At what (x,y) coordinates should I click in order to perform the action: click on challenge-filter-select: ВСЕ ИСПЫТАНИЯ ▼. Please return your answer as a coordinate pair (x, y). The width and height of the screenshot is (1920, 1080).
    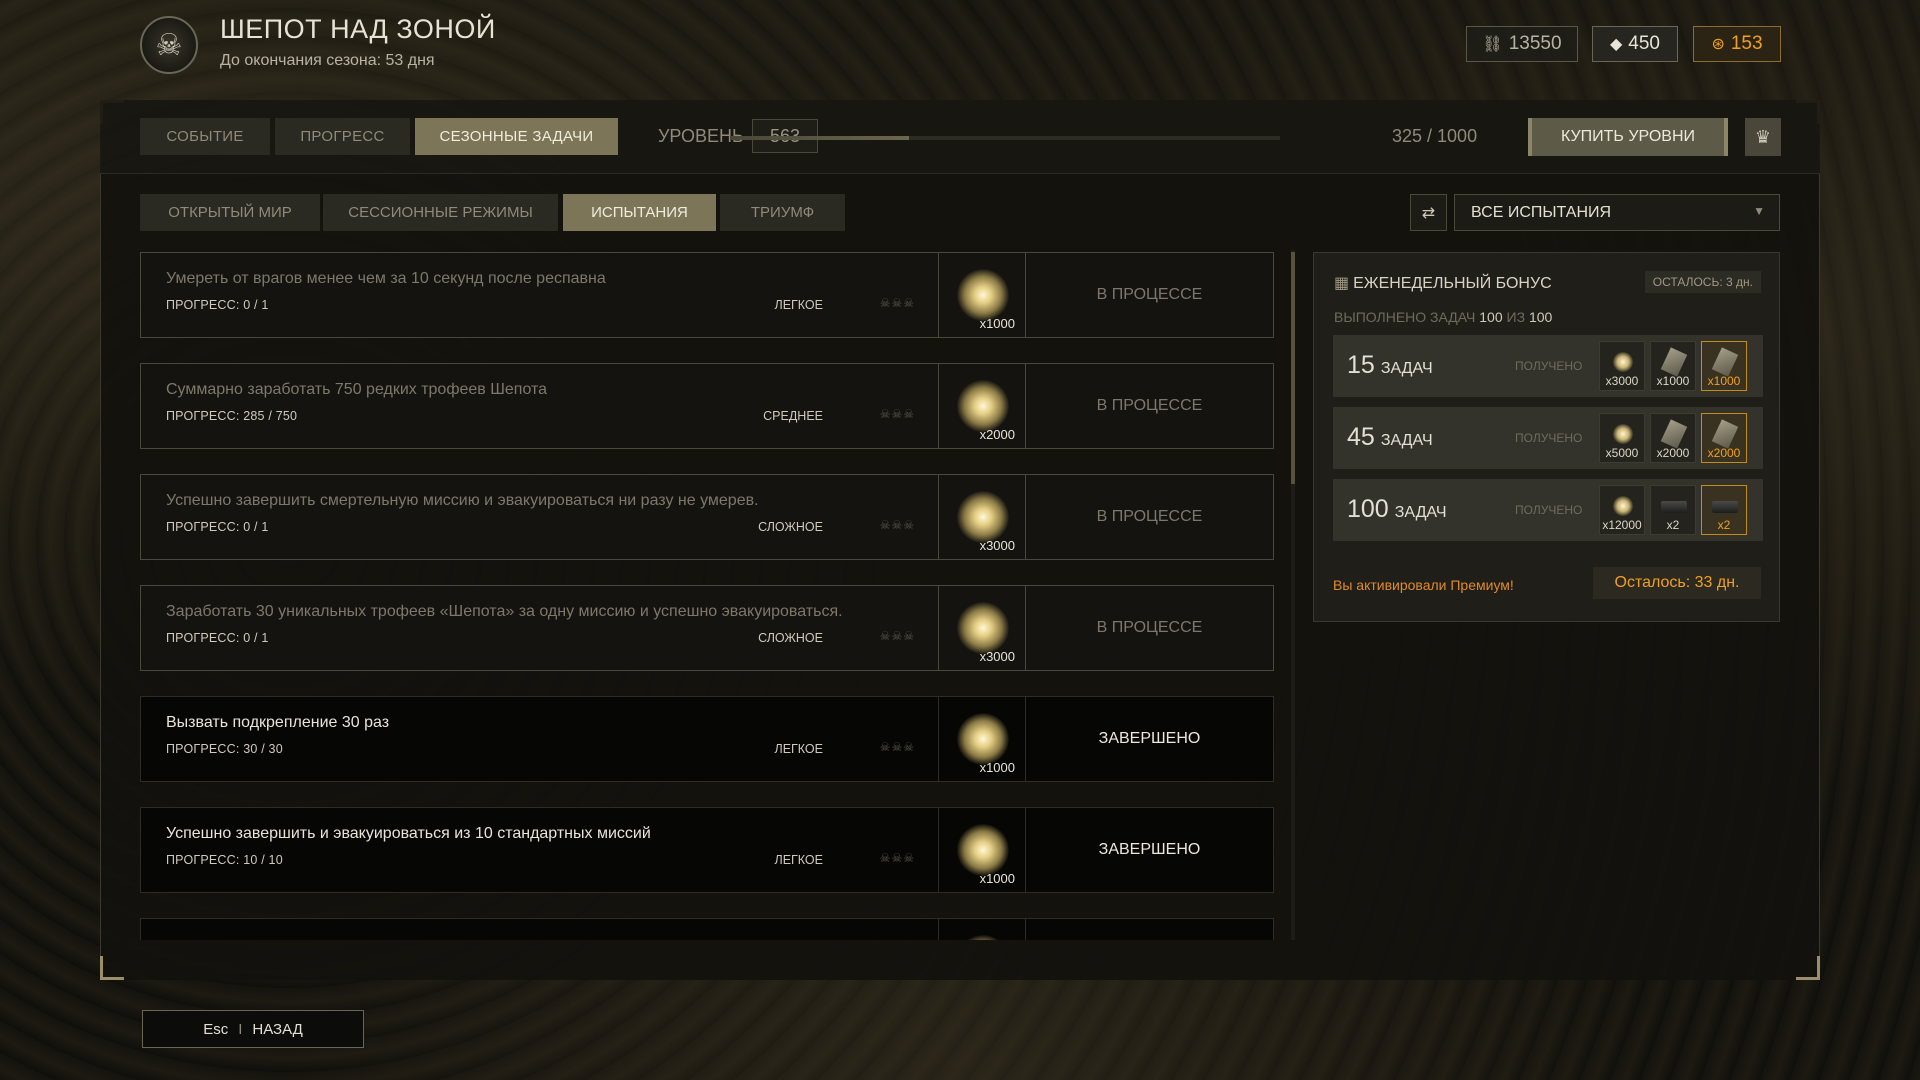
    Looking at the image, I should click on (1617, 212).